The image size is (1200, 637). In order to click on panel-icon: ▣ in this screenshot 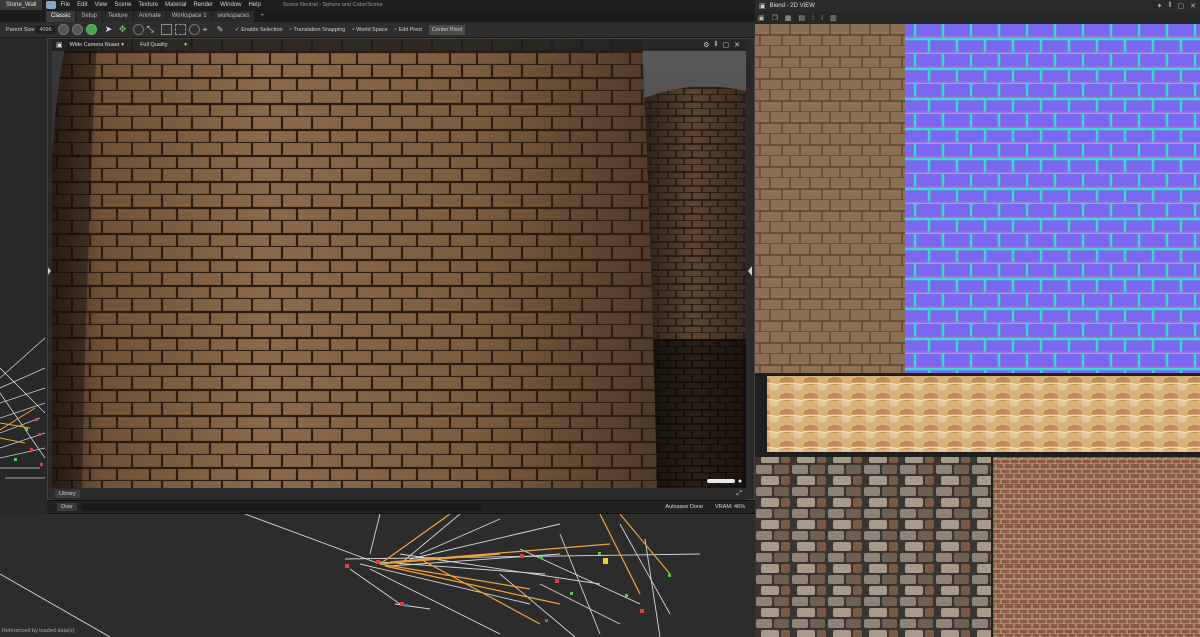, I will do `click(762, 6)`.